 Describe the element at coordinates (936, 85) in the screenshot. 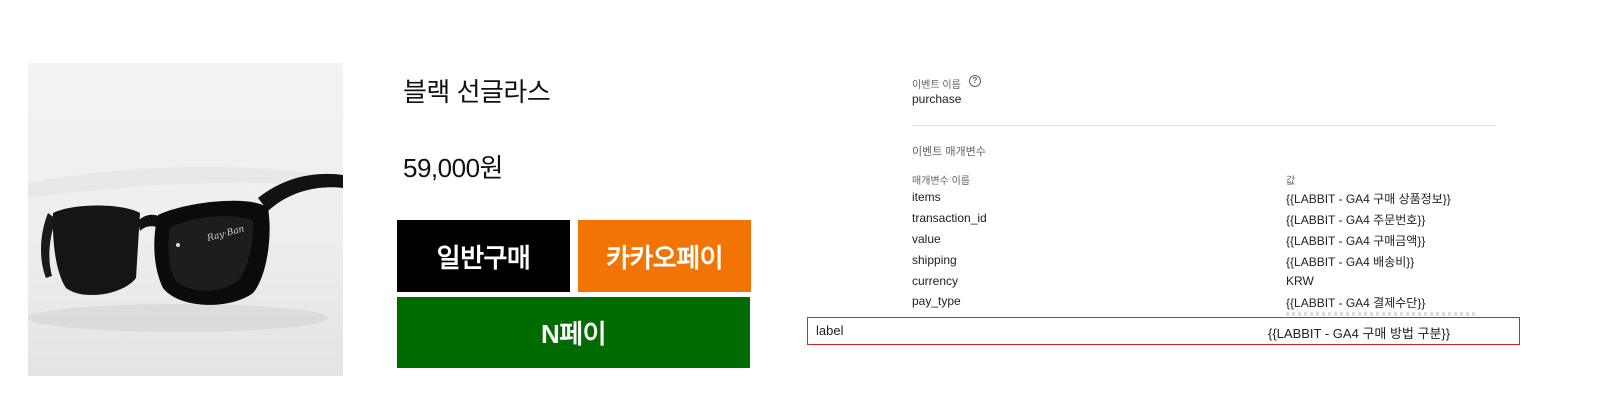

I see `event-name-label: 이벤트 이름` at that location.